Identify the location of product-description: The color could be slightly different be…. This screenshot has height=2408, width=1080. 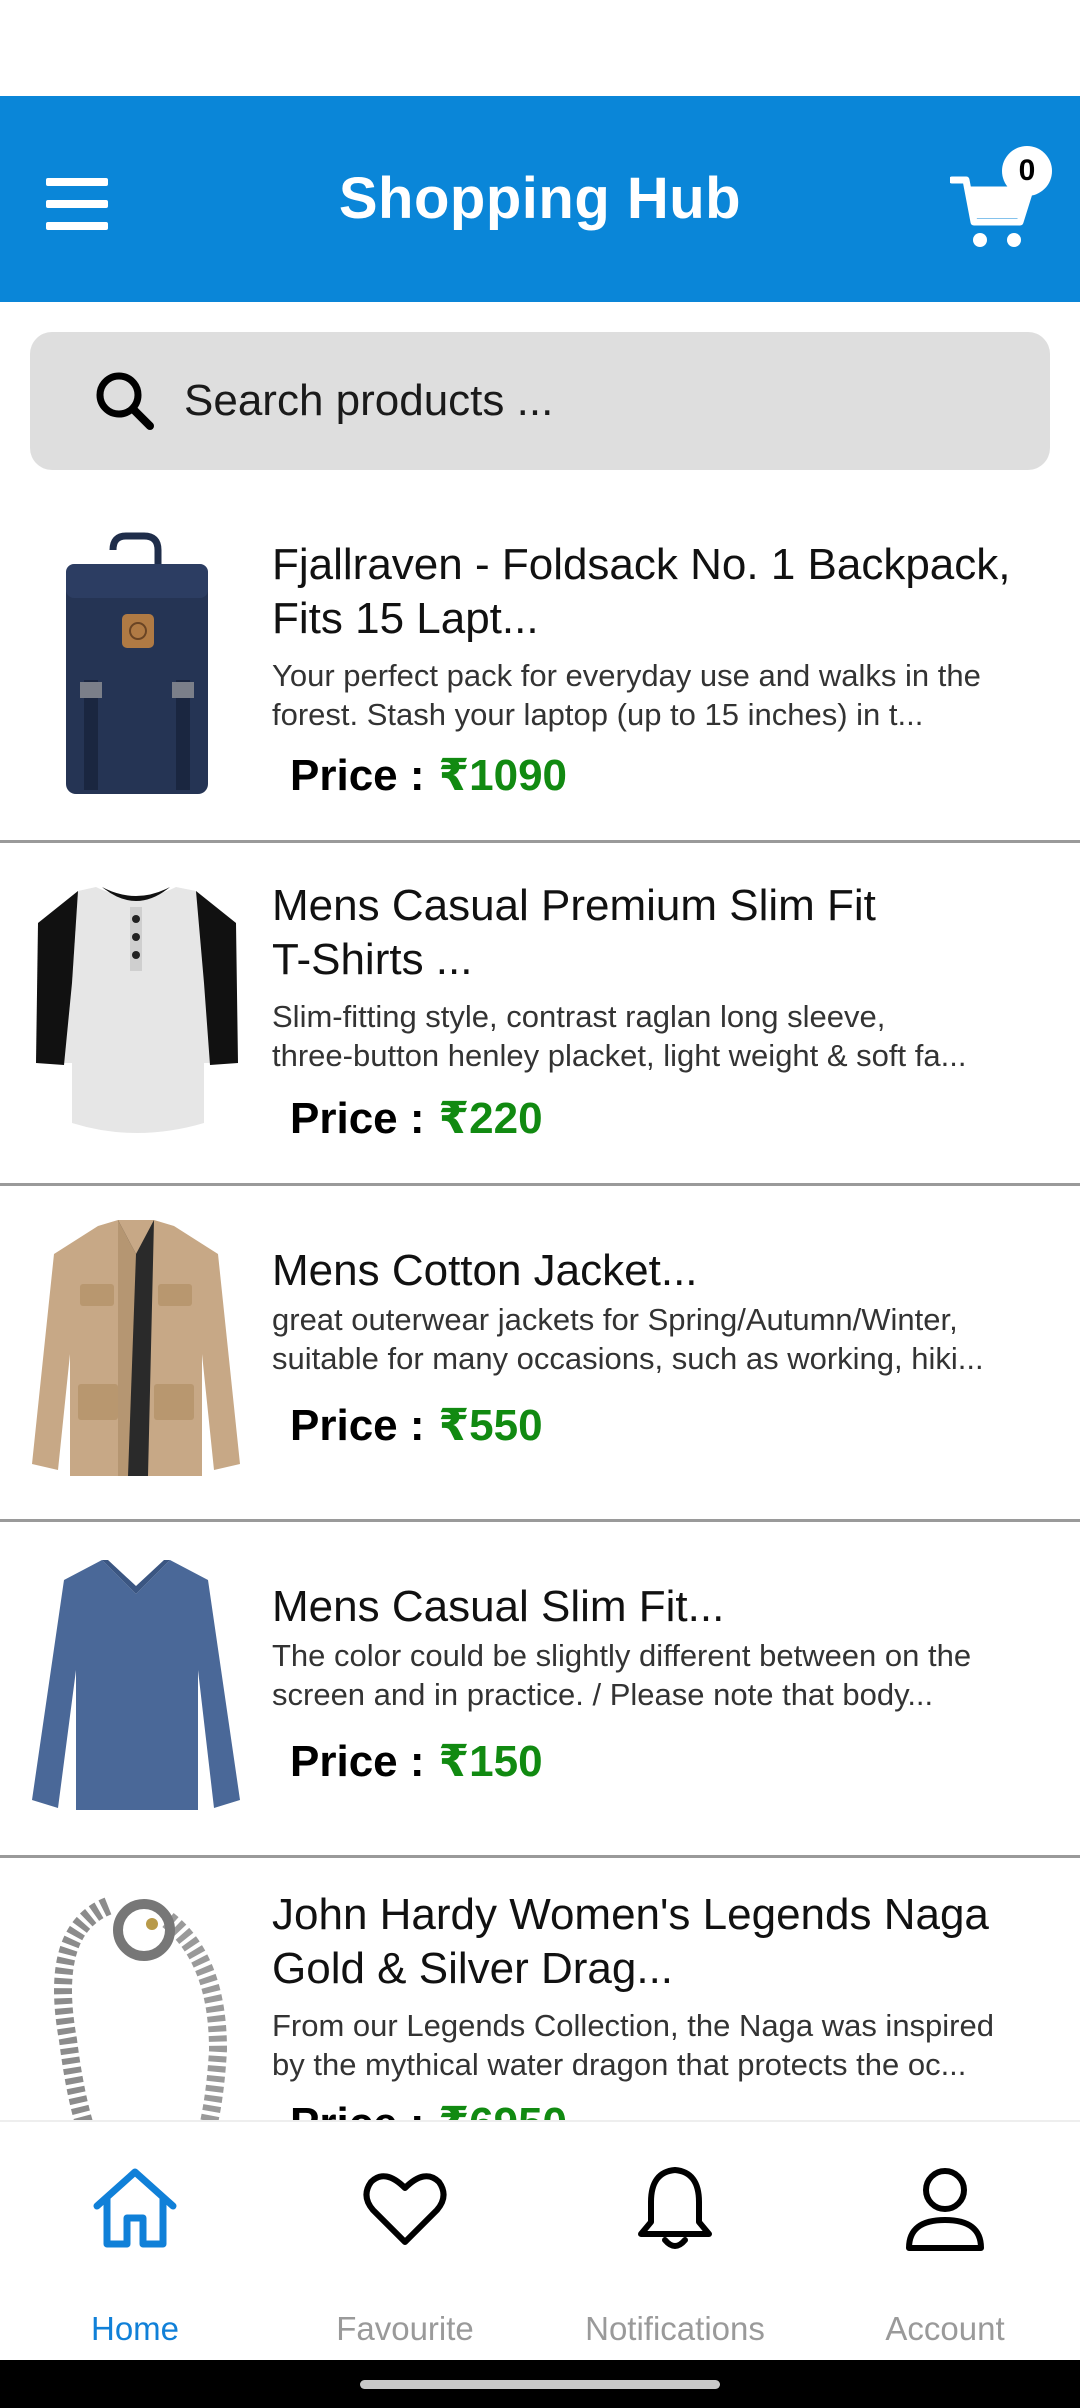
(667, 1675).